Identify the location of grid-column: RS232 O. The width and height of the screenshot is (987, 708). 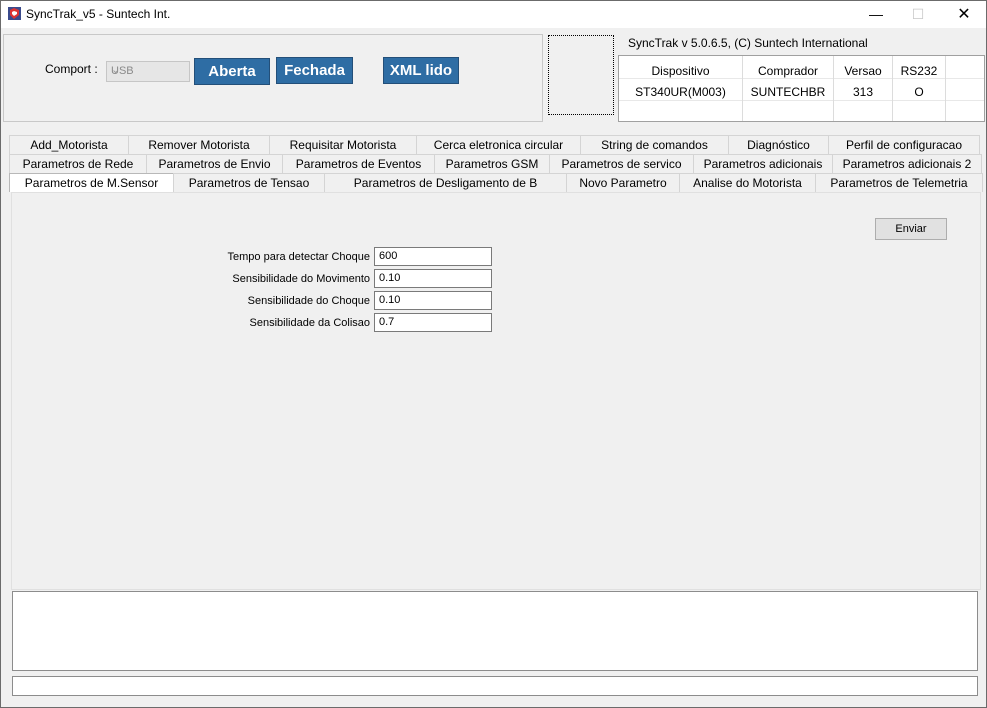
(919, 88).